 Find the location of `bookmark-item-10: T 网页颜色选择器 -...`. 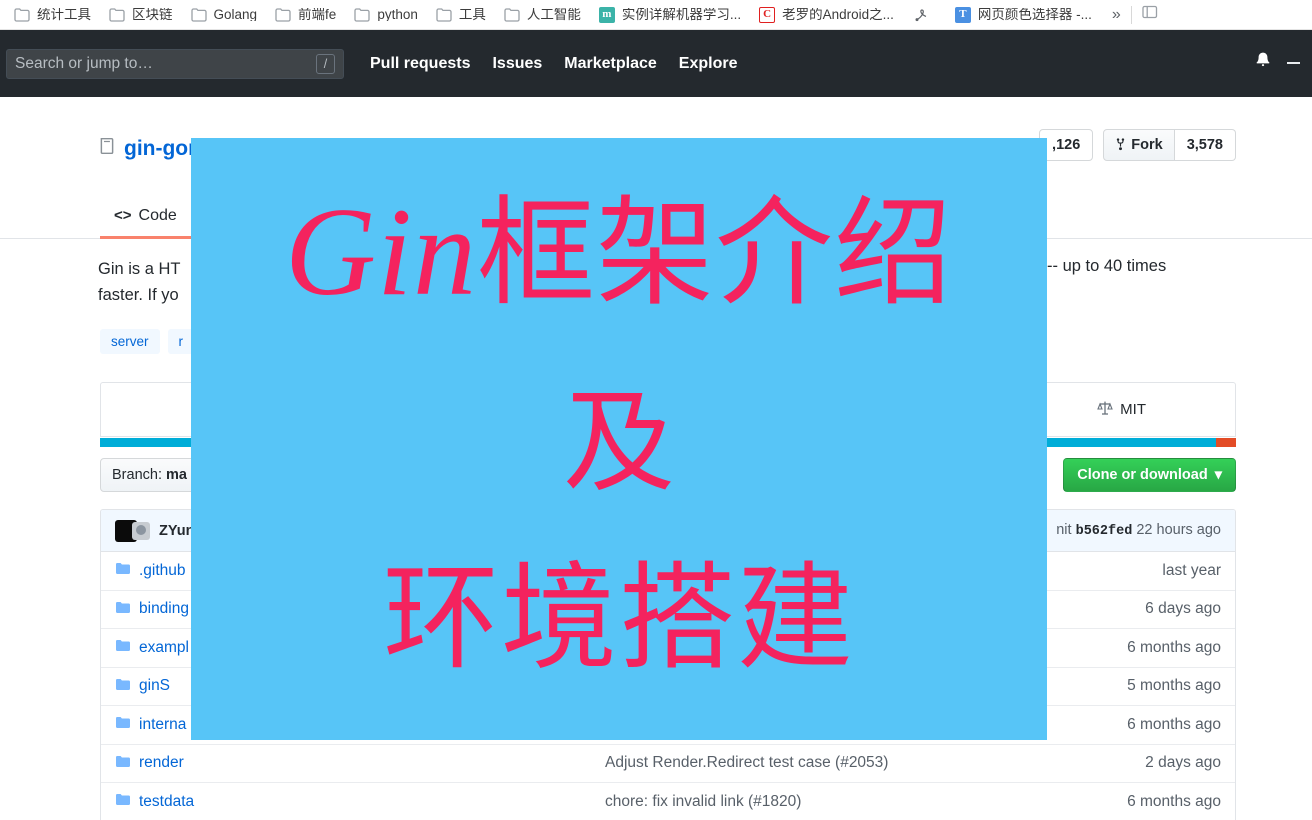

bookmark-item-10: T 网页颜色选择器 -... is located at coordinates (1023, 14).